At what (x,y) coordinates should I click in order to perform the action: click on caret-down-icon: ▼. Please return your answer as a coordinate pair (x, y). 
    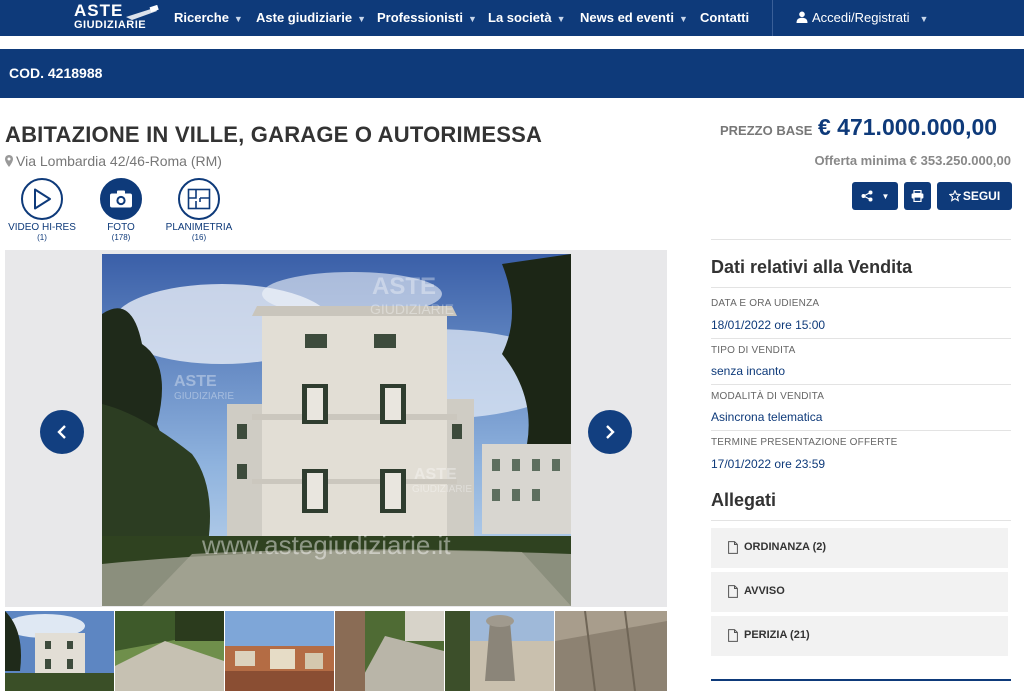
    Looking at the image, I should click on (885, 196).